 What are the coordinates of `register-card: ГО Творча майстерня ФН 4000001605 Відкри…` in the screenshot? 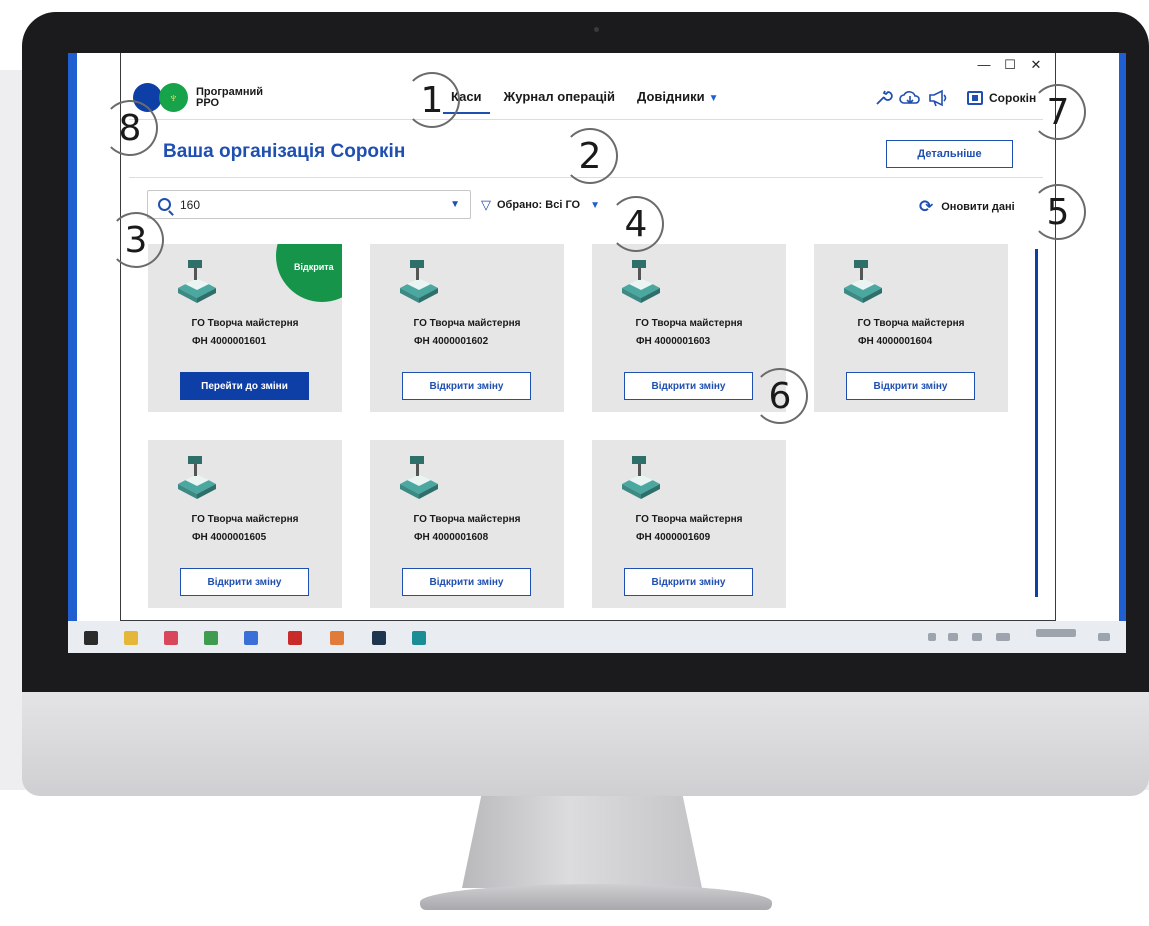 It's located at (245, 524).